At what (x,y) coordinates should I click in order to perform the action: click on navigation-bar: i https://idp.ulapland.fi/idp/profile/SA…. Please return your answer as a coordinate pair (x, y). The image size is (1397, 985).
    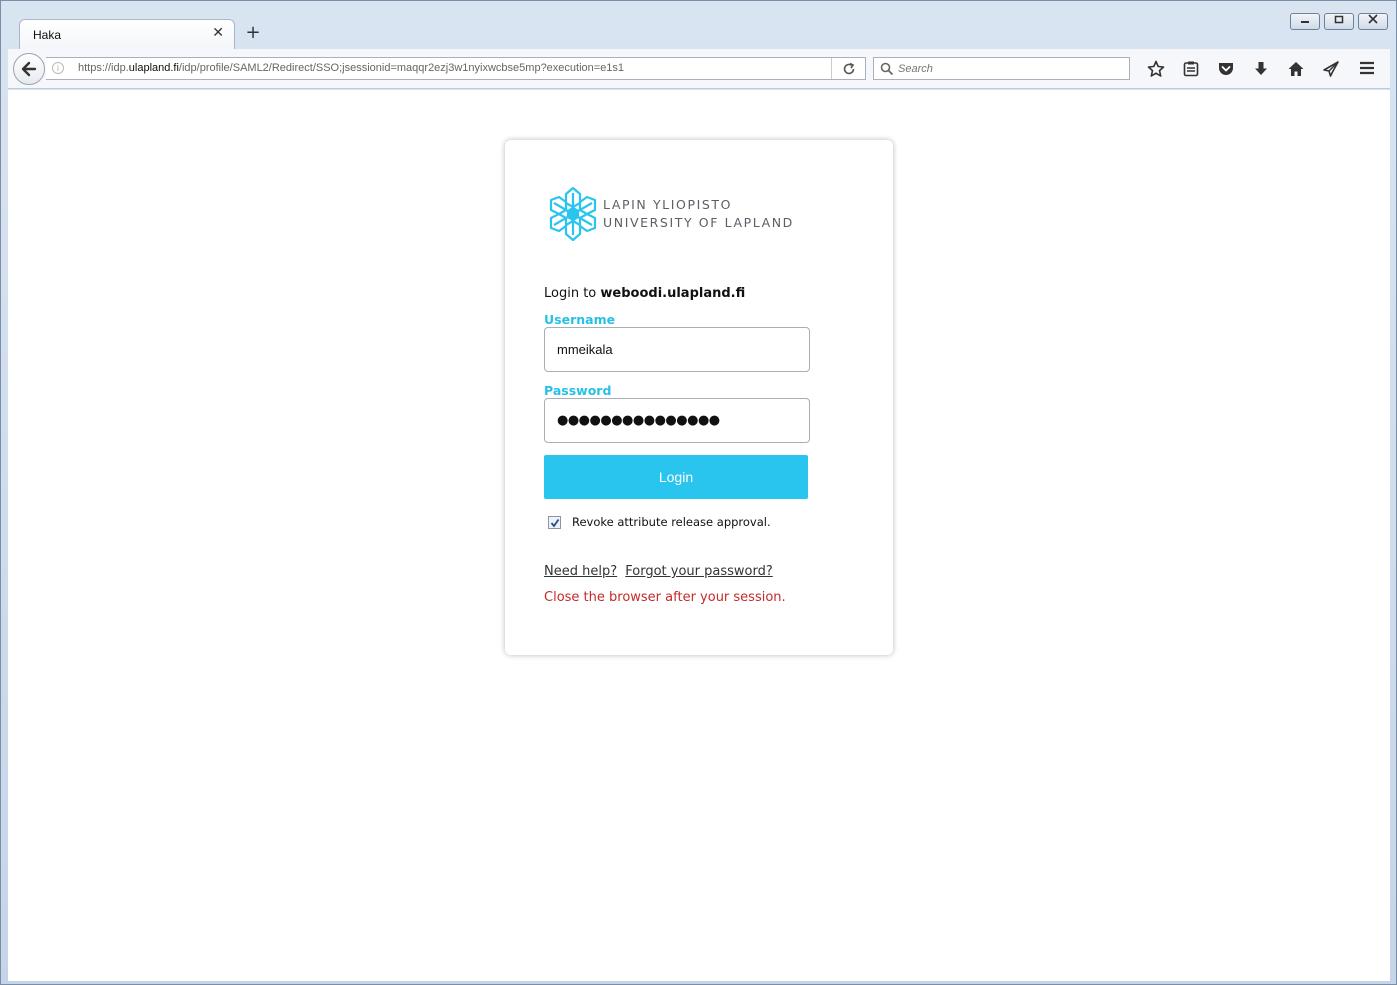
    Looking at the image, I should click on (699, 69).